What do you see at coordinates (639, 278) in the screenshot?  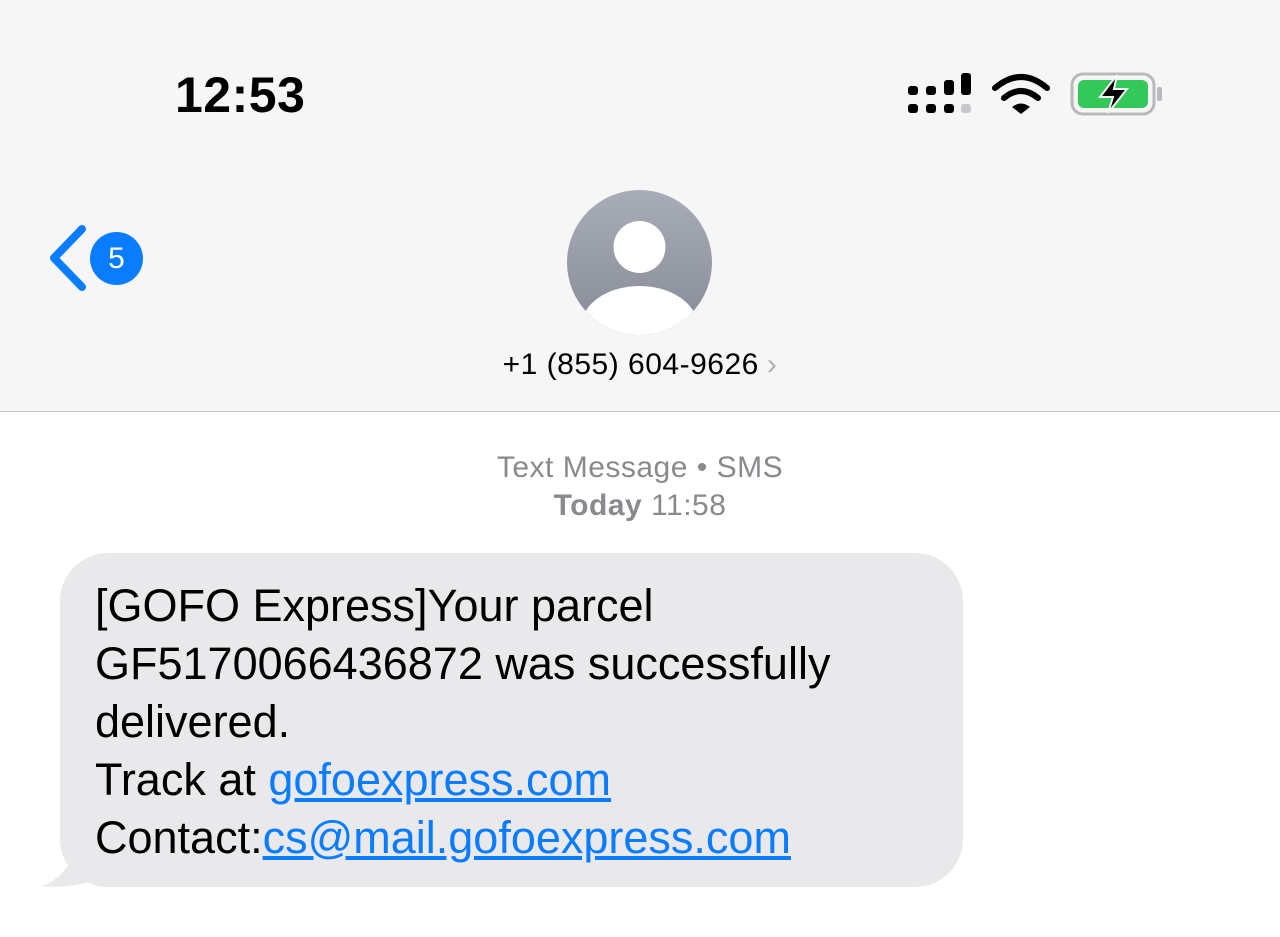 I see `person-icon` at bounding box center [639, 278].